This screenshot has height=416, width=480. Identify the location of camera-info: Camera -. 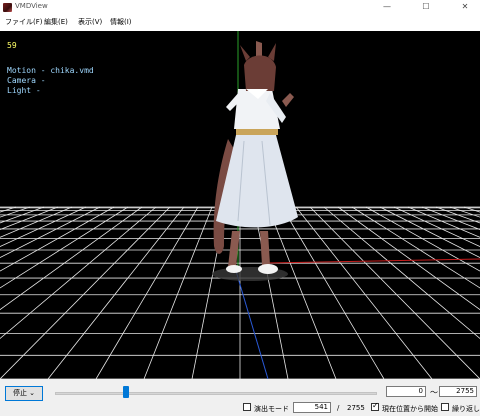
(26, 80).